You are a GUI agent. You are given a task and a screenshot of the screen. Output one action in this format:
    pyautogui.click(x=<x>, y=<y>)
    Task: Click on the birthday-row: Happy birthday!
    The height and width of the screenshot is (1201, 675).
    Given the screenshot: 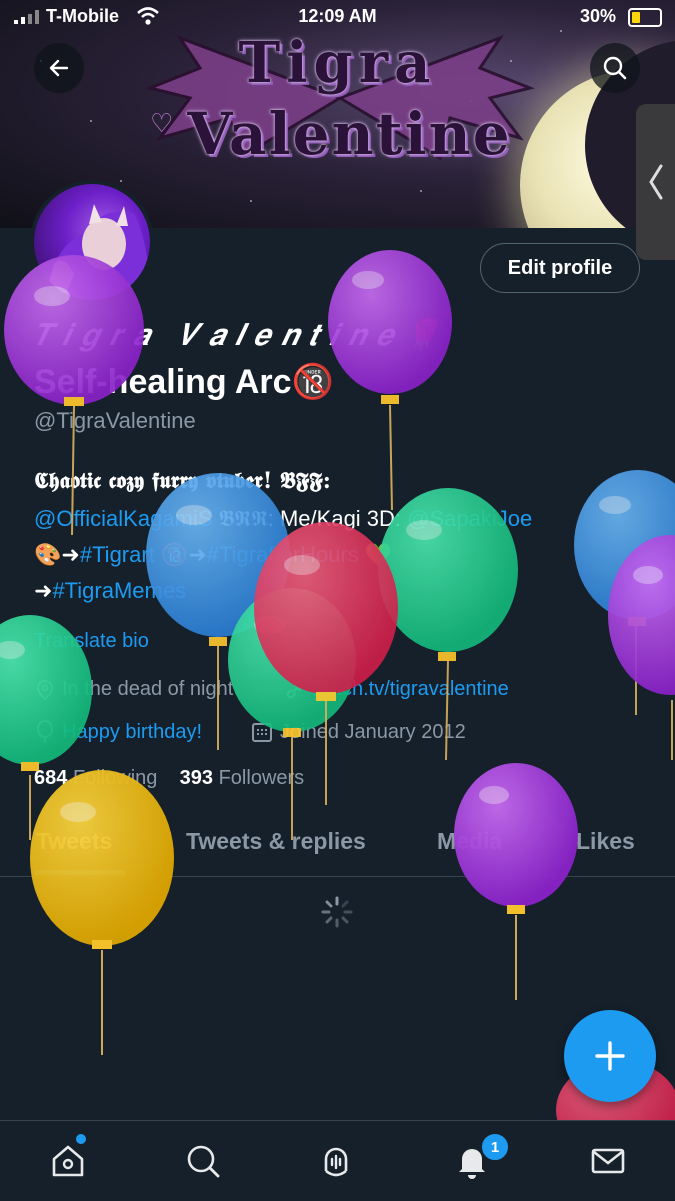 What is the action you would take?
    pyautogui.click(x=118, y=732)
    